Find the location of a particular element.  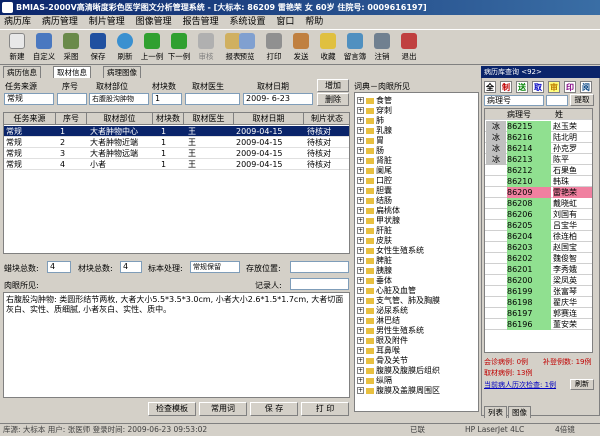

list-item: 冰 86213 陈平 is located at coordinates (538, 159).